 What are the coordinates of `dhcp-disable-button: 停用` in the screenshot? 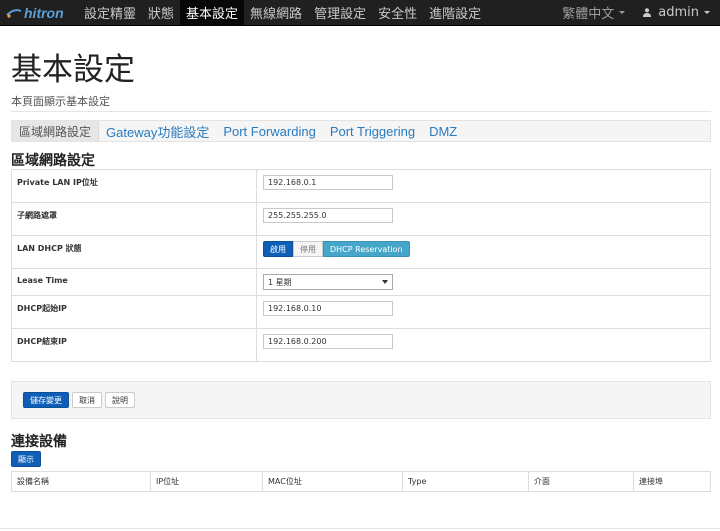 It's located at (308, 249).